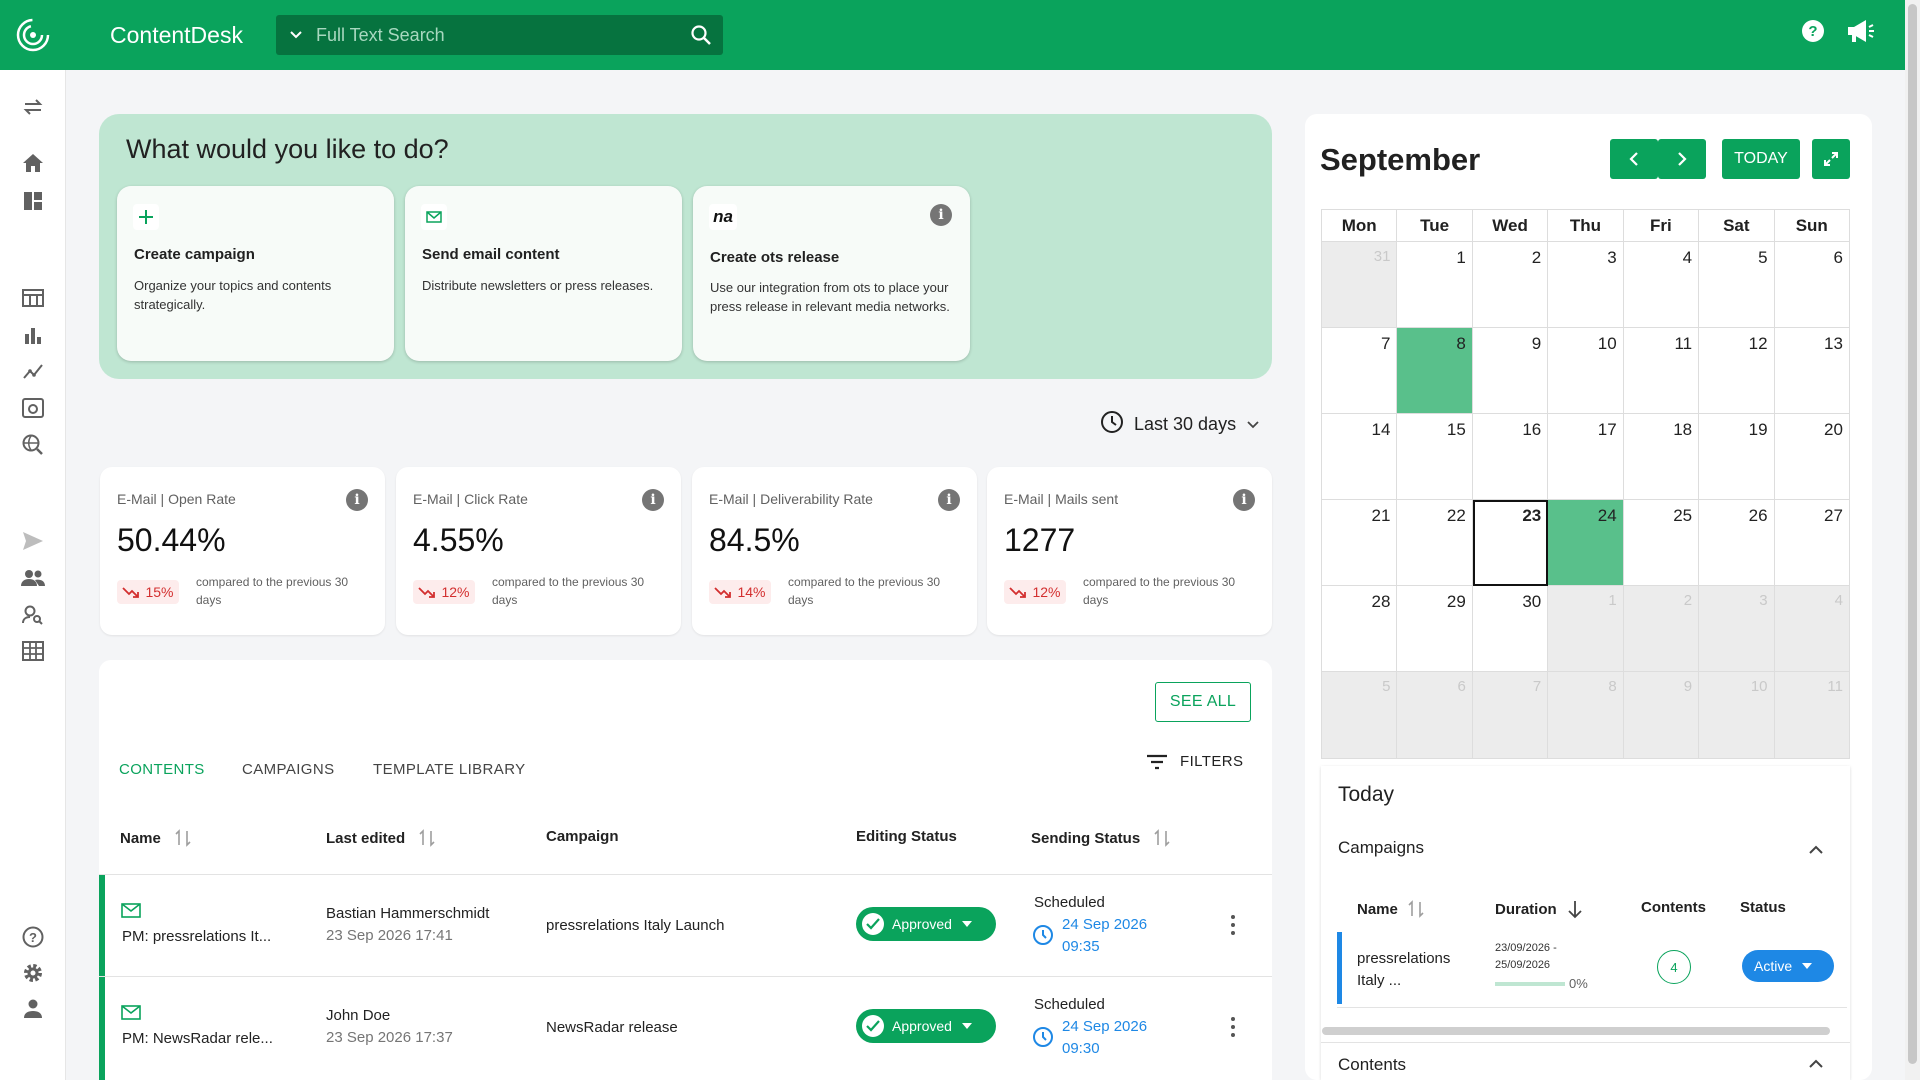 The image size is (1920, 1080). I want to click on calendar-today-button: TODAY, so click(1761, 159).